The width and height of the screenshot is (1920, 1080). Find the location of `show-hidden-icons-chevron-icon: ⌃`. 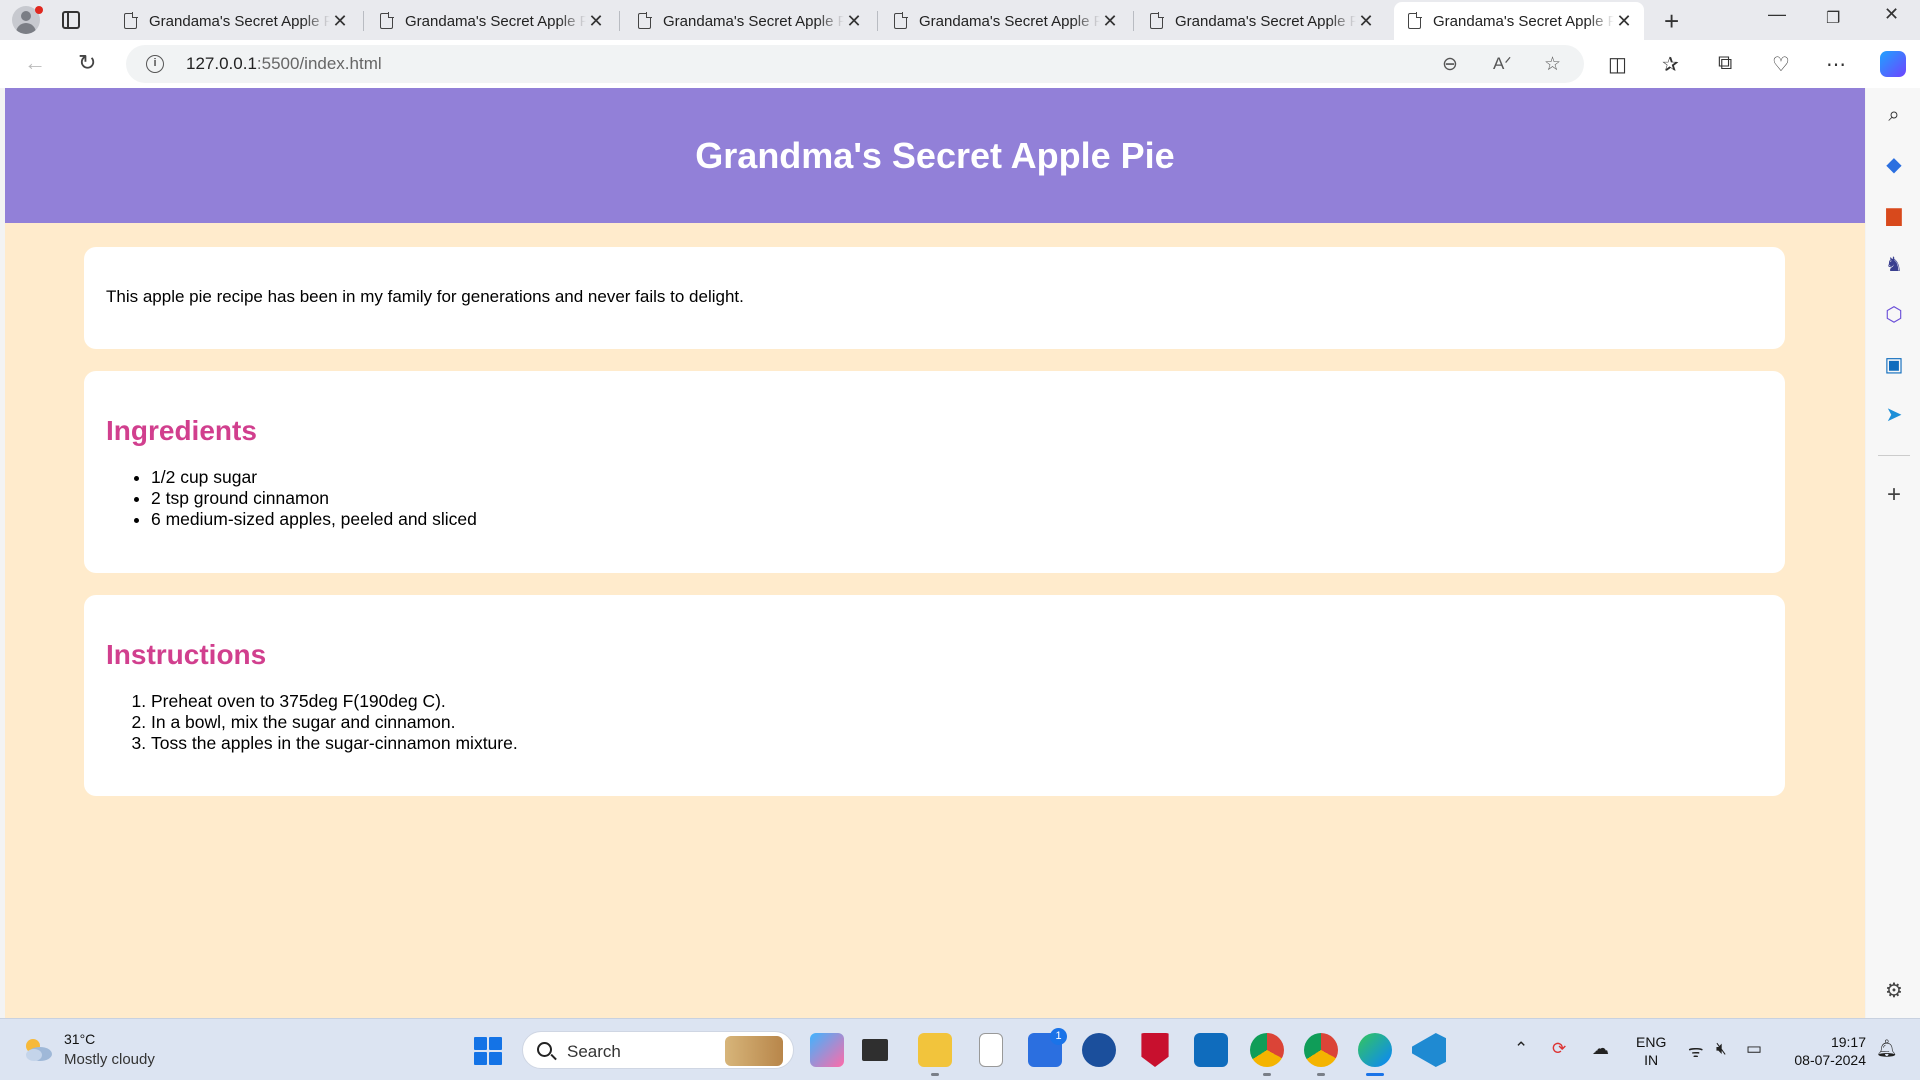

show-hidden-icons-chevron-icon: ⌃ is located at coordinates (1521, 1049).